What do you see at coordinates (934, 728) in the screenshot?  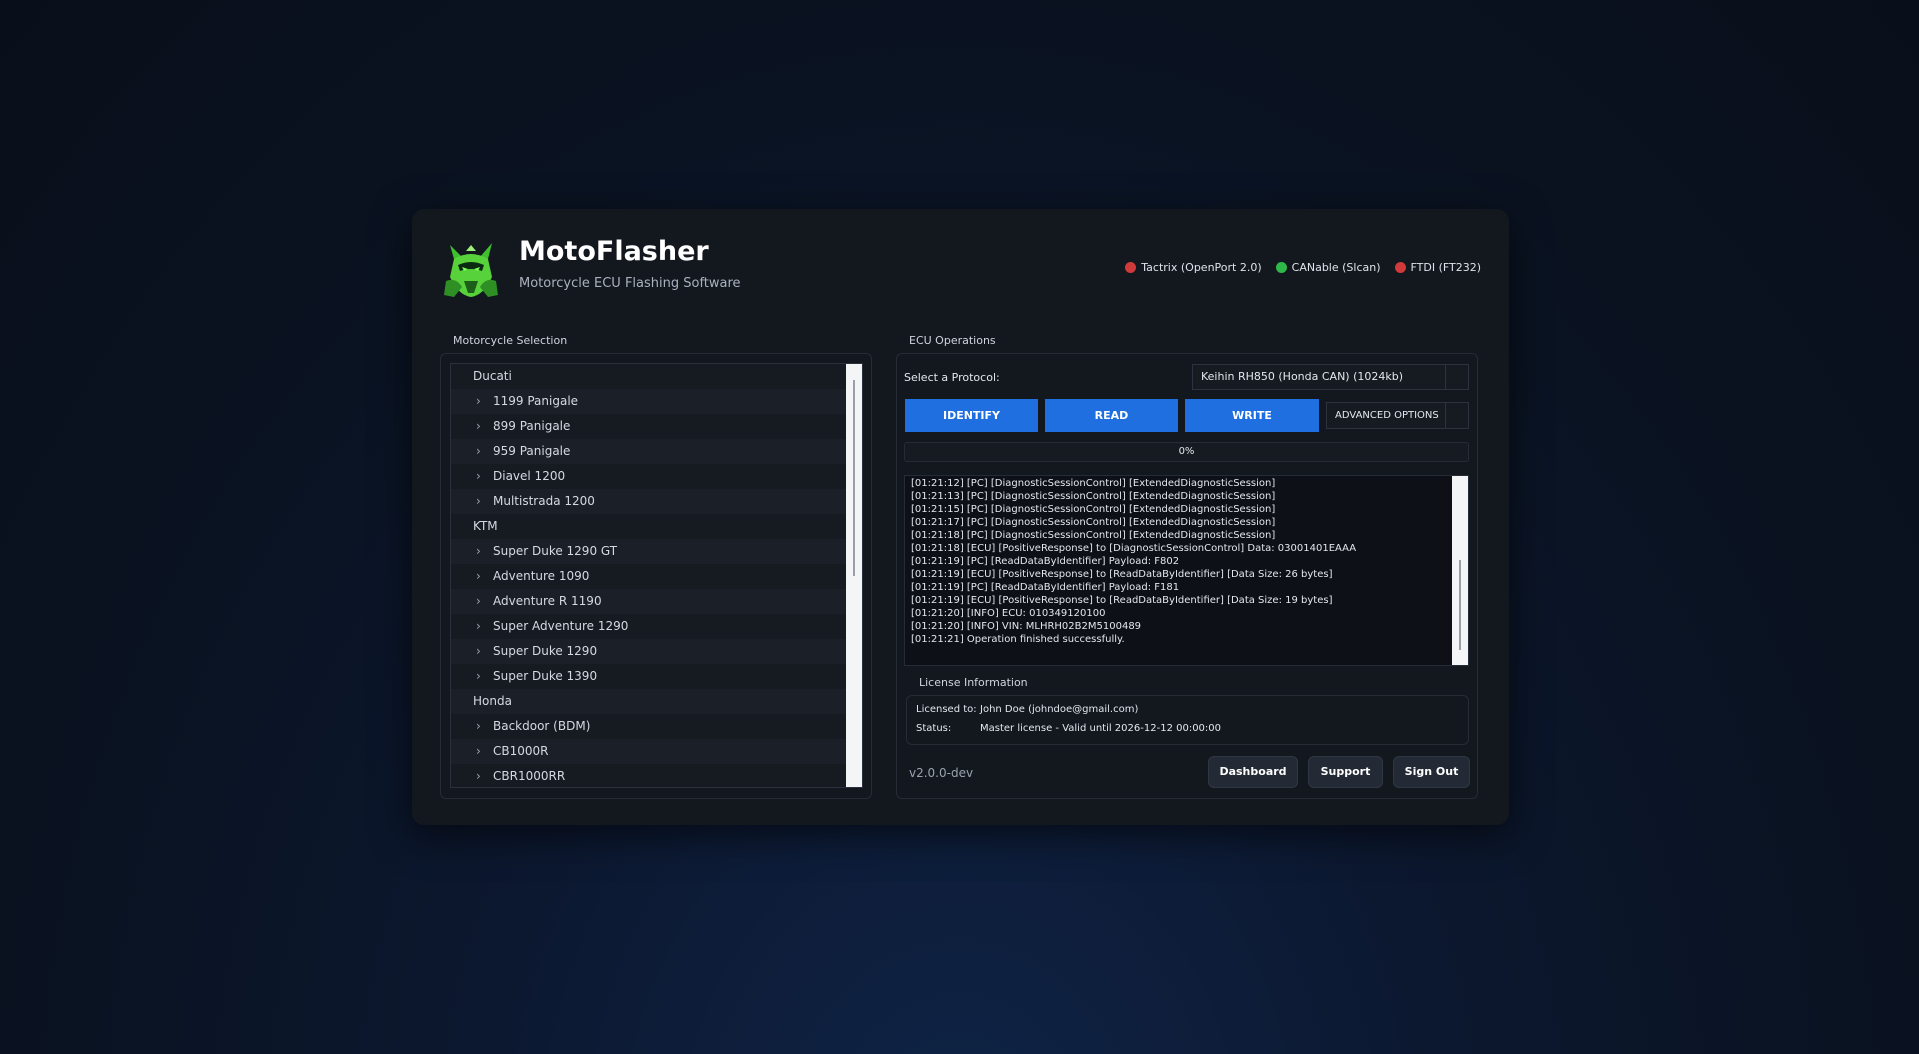 I see `status-key: Status:` at bounding box center [934, 728].